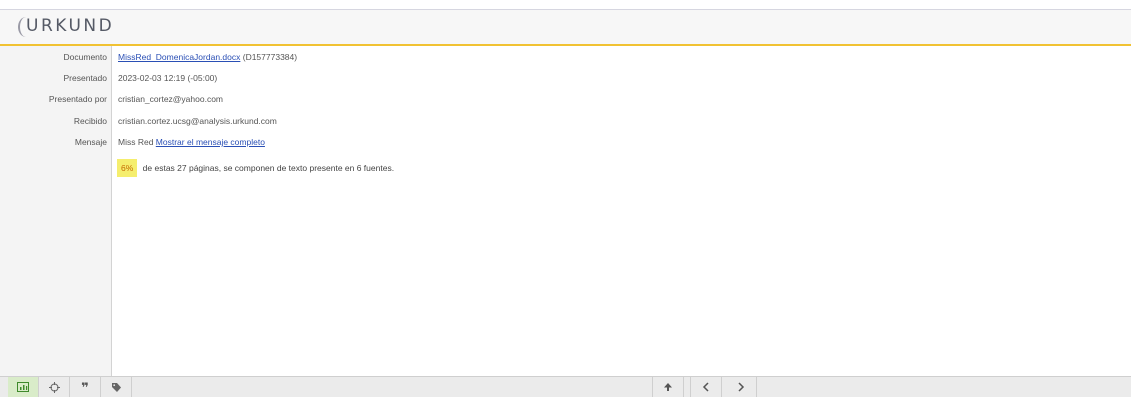 The width and height of the screenshot is (1131, 397). What do you see at coordinates (269, 57) in the screenshot?
I see `document-id: (D157773384)` at bounding box center [269, 57].